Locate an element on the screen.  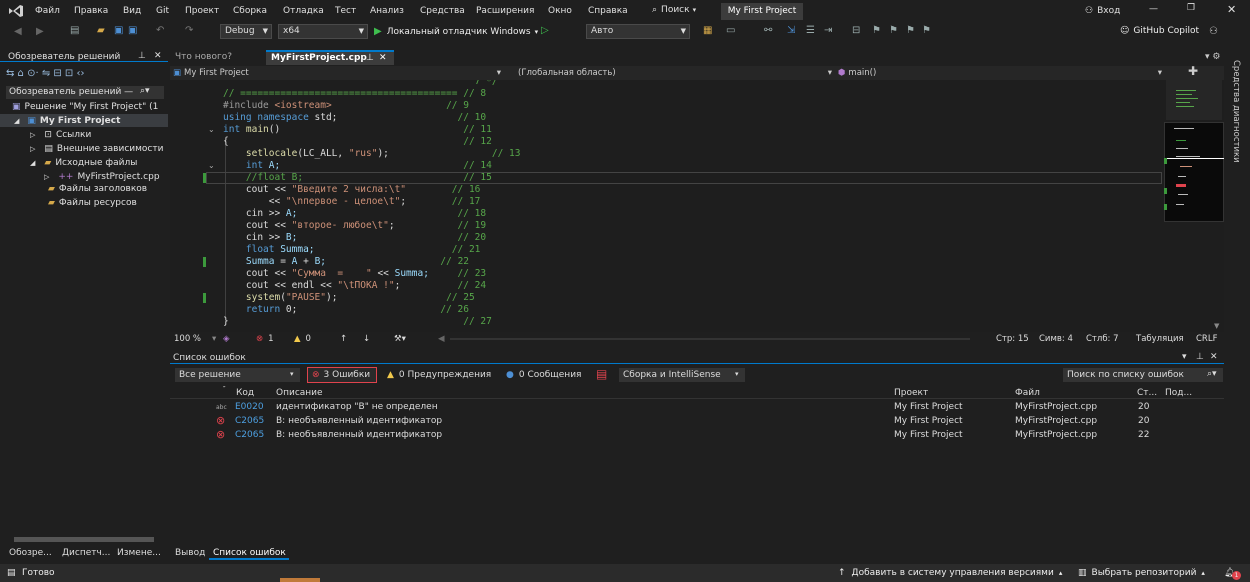
prev-issue-icon: ↑ is located at coordinates (343, 339).